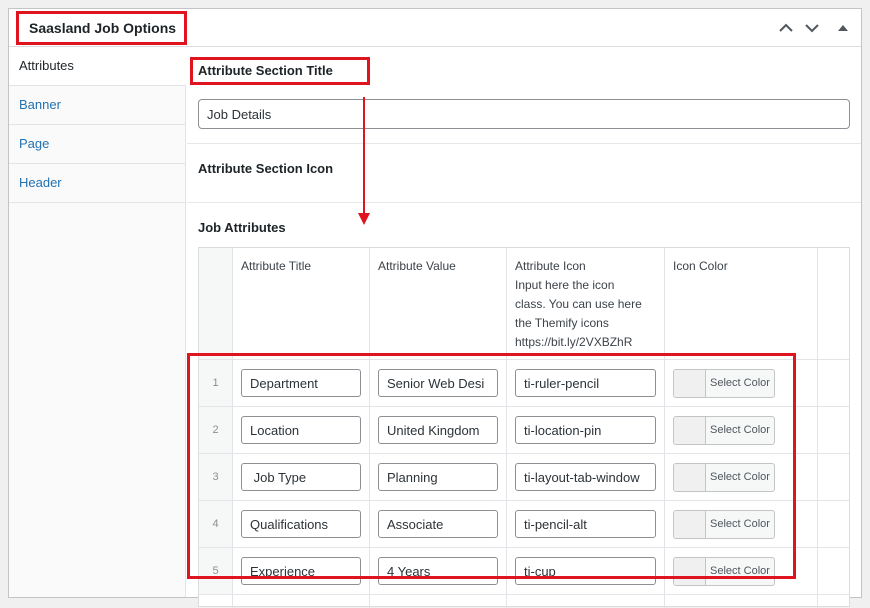  What do you see at coordinates (574, 342) in the screenshot?
I see `header-icon-line: https://bit.ly/2VXBZhR` at bounding box center [574, 342].